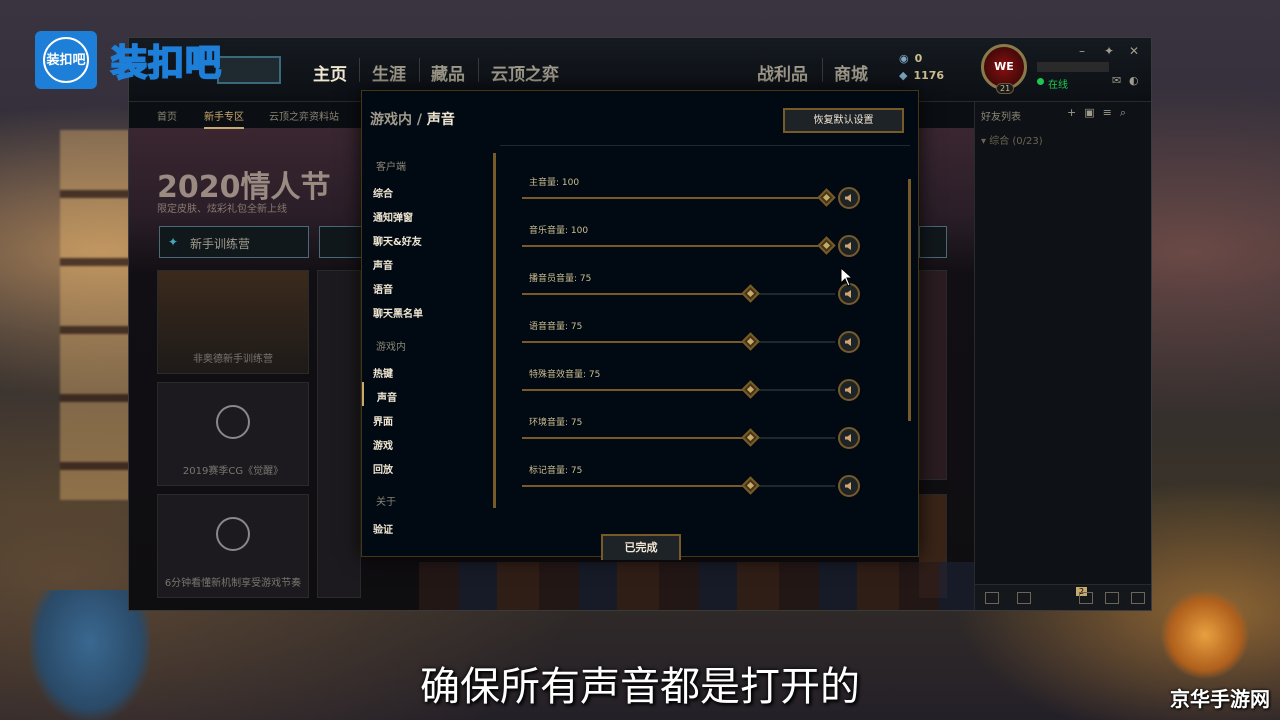 This screenshot has height=720, width=1280. I want to click on sidebar-item-ingame-sound: 声音, so click(387, 396).